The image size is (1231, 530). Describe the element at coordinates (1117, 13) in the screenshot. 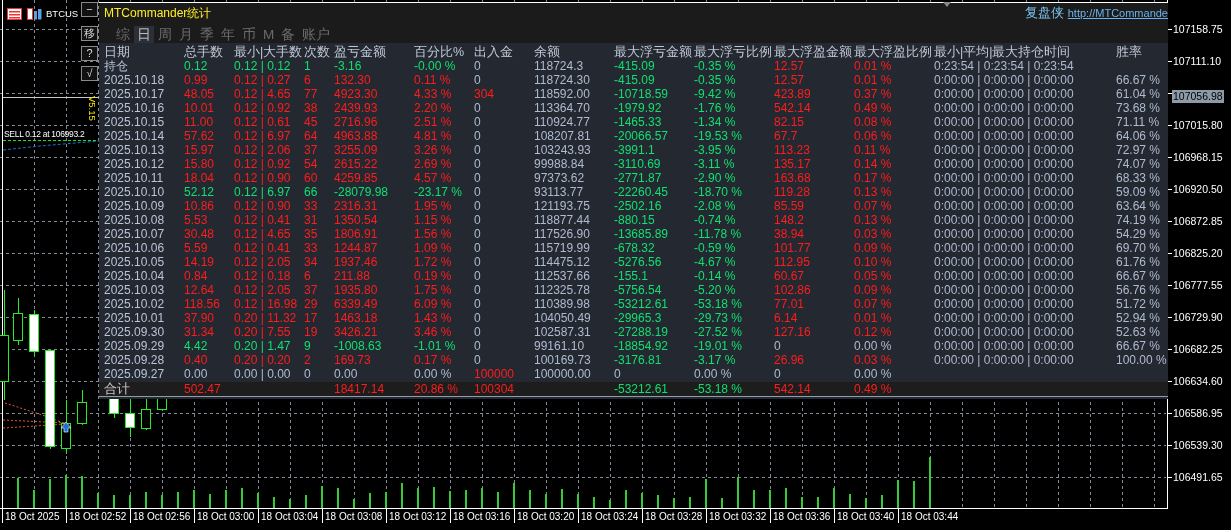

I see `website-link: http://MTCommande` at that location.